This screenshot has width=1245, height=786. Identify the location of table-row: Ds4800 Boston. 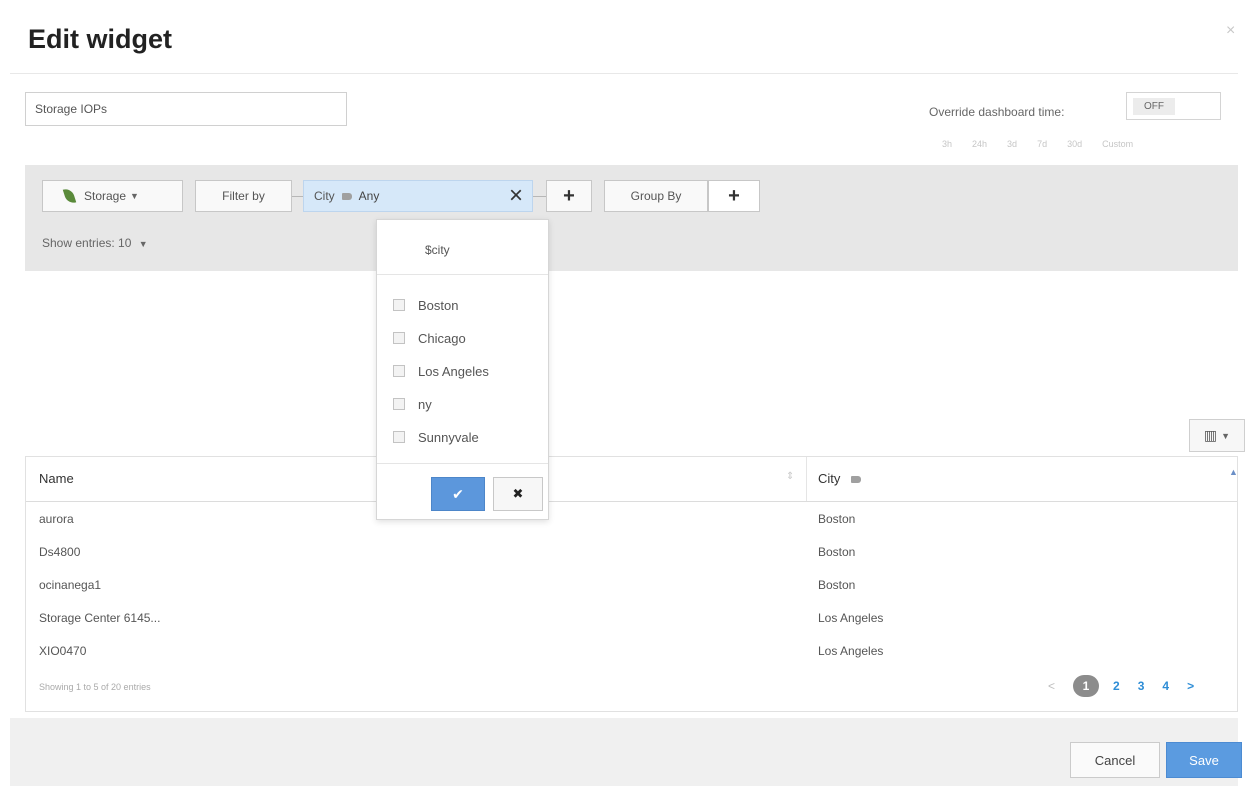
(631, 553).